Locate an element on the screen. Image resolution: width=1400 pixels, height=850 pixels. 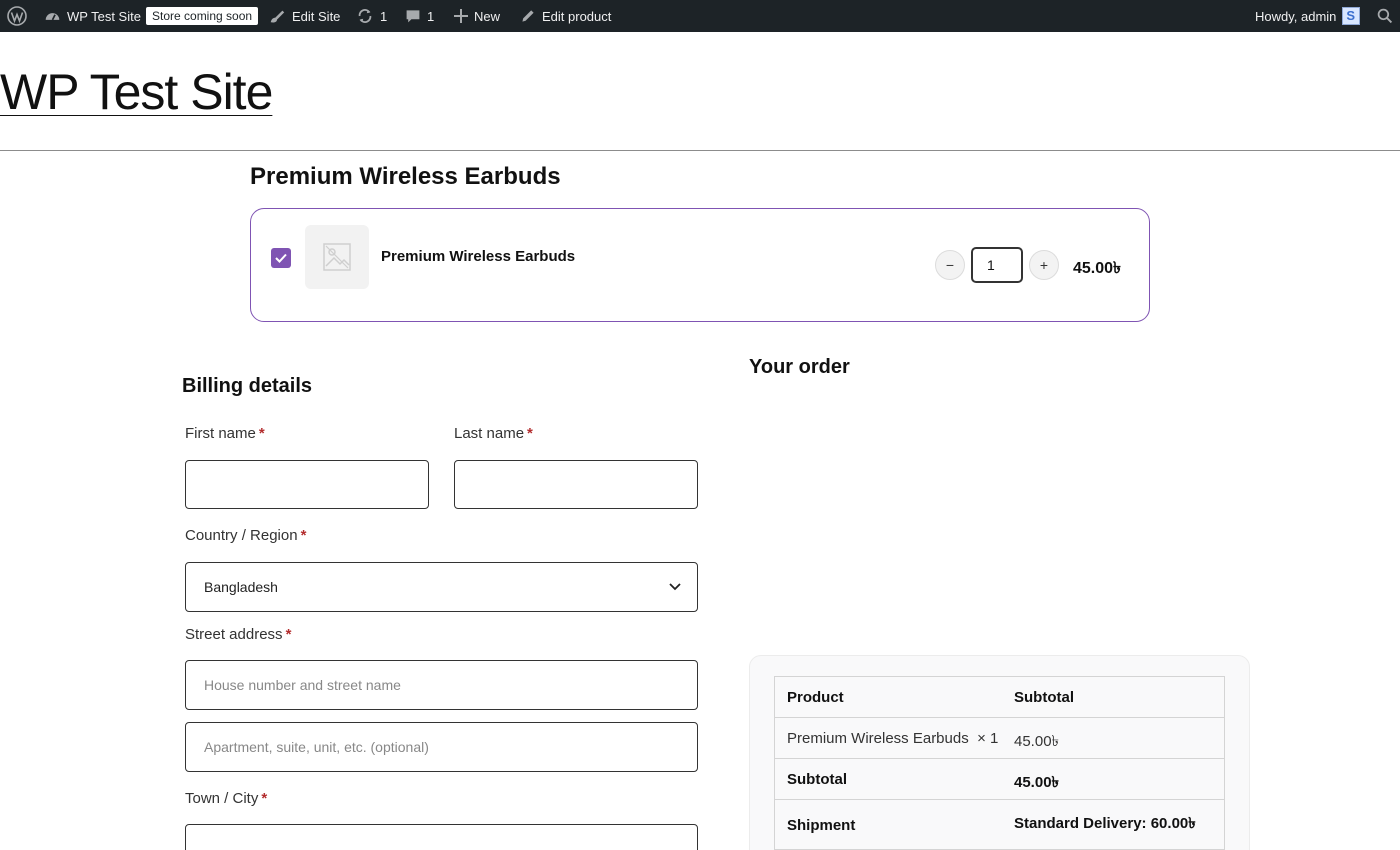
my-account-menu: Howdy, admin is located at coordinates (1308, 16).